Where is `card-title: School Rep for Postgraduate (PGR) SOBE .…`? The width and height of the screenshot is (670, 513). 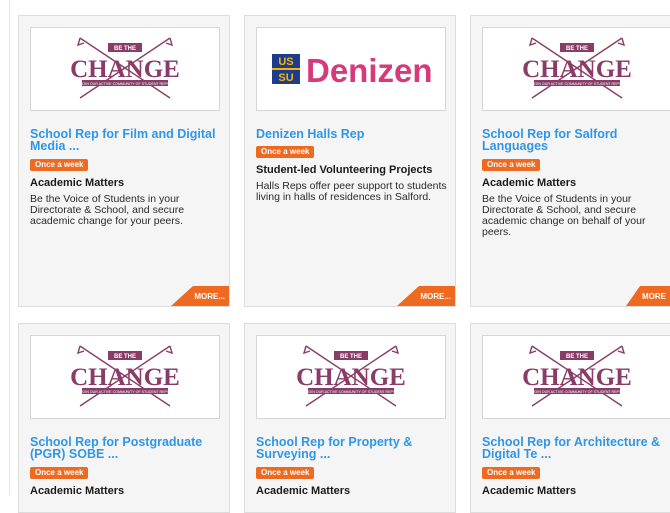
card-title: School Rep for Postgraduate (PGR) SOBE .… is located at coordinates (127, 448).